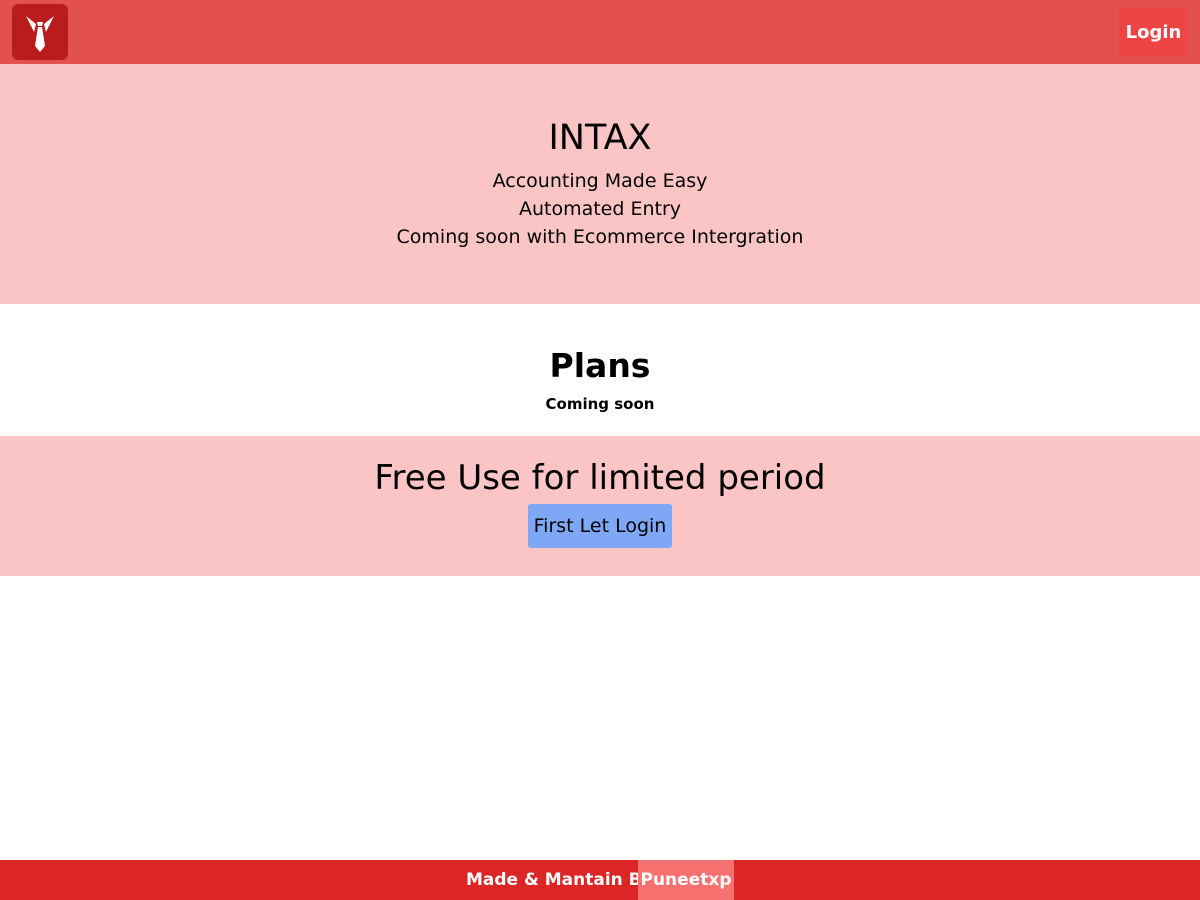 This screenshot has height=900, width=1200. What do you see at coordinates (600, 209) in the screenshot?
I see `hero-feature: Automated Entry` at bounding box center [600, 209].